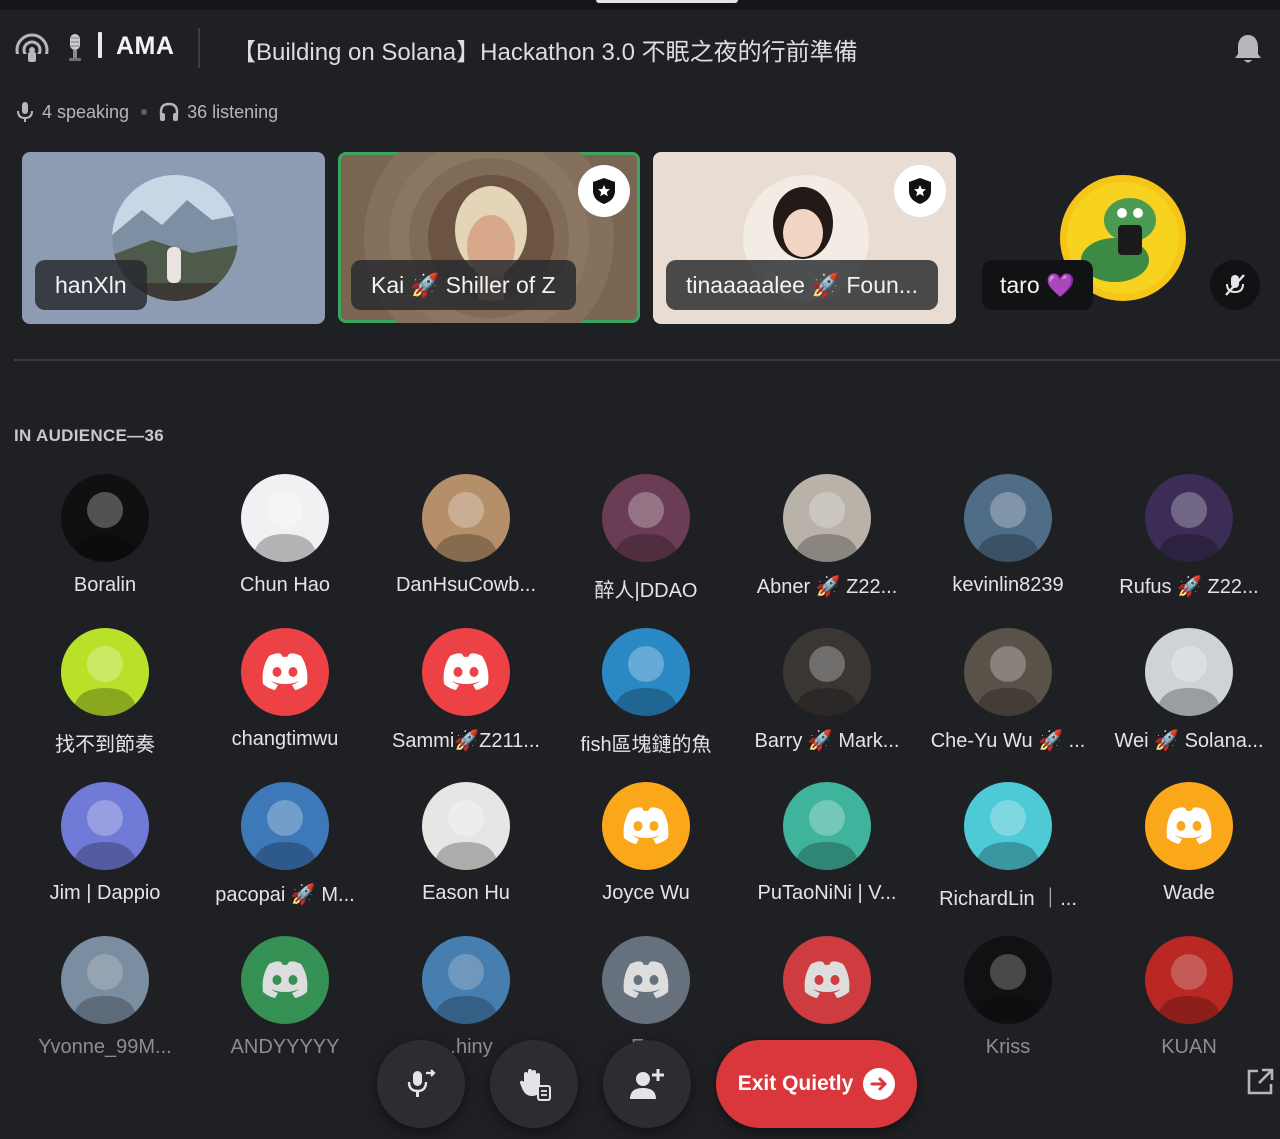 The height and width of the screenshot is (1139, 1280). Describe the element at coordinates (1189, 852) in the screenshot. I see `audience-member: Wade` at that location.